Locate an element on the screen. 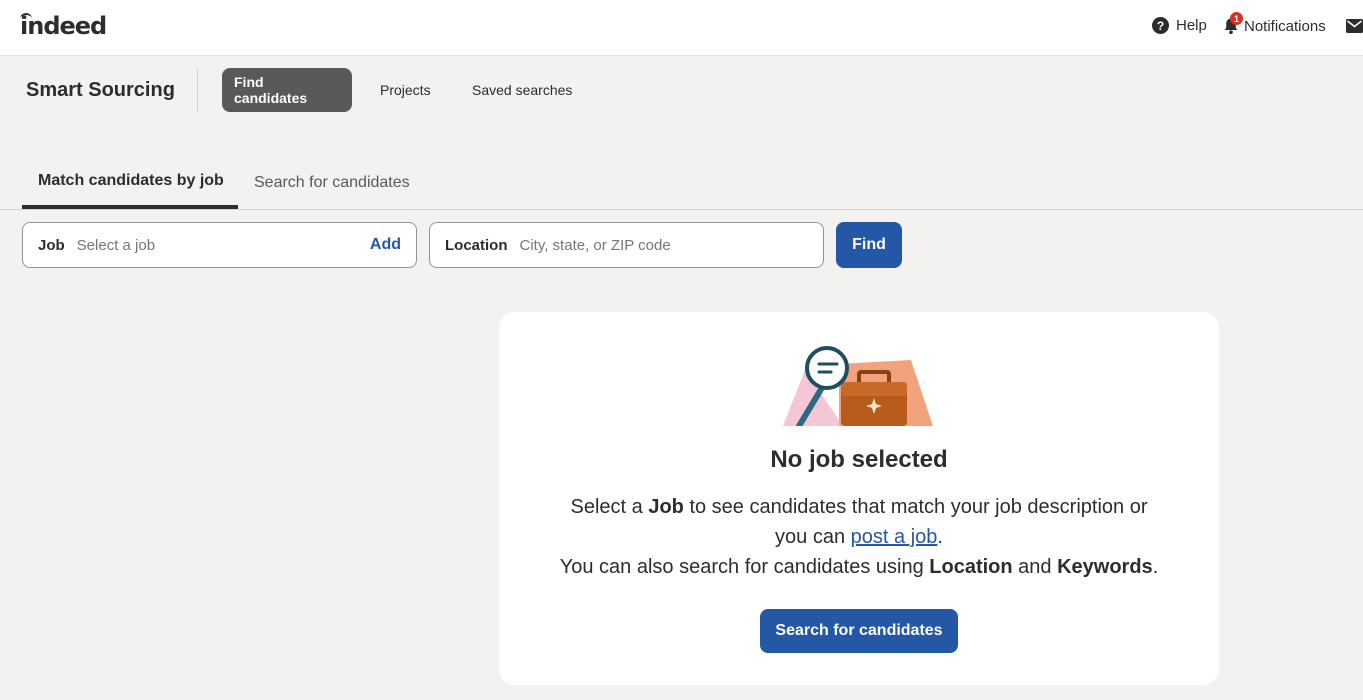  job-label: Job is located at coordinates (51, 245).